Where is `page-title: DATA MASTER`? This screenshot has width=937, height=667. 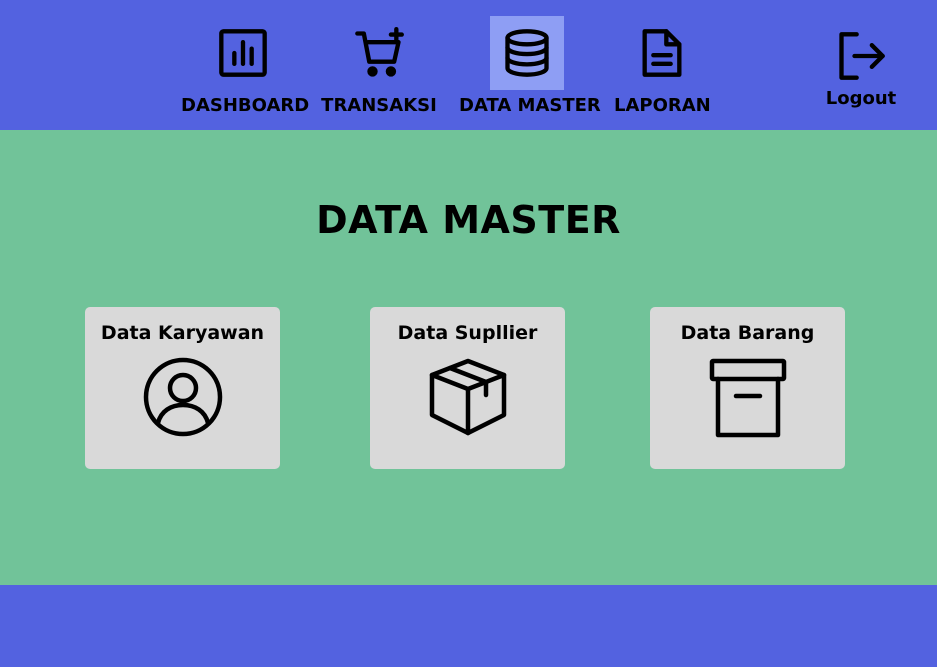 page-title: DATA MASTER is located at coordinates (468, 220).